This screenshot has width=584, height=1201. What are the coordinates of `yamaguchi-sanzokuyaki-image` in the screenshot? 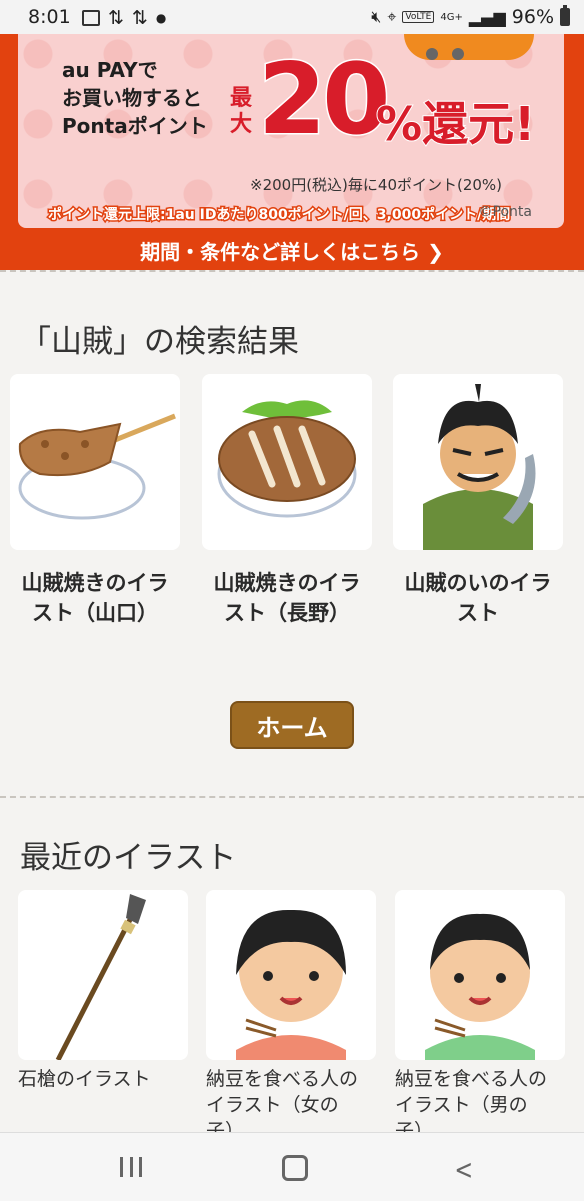 It's located at (97, 466).